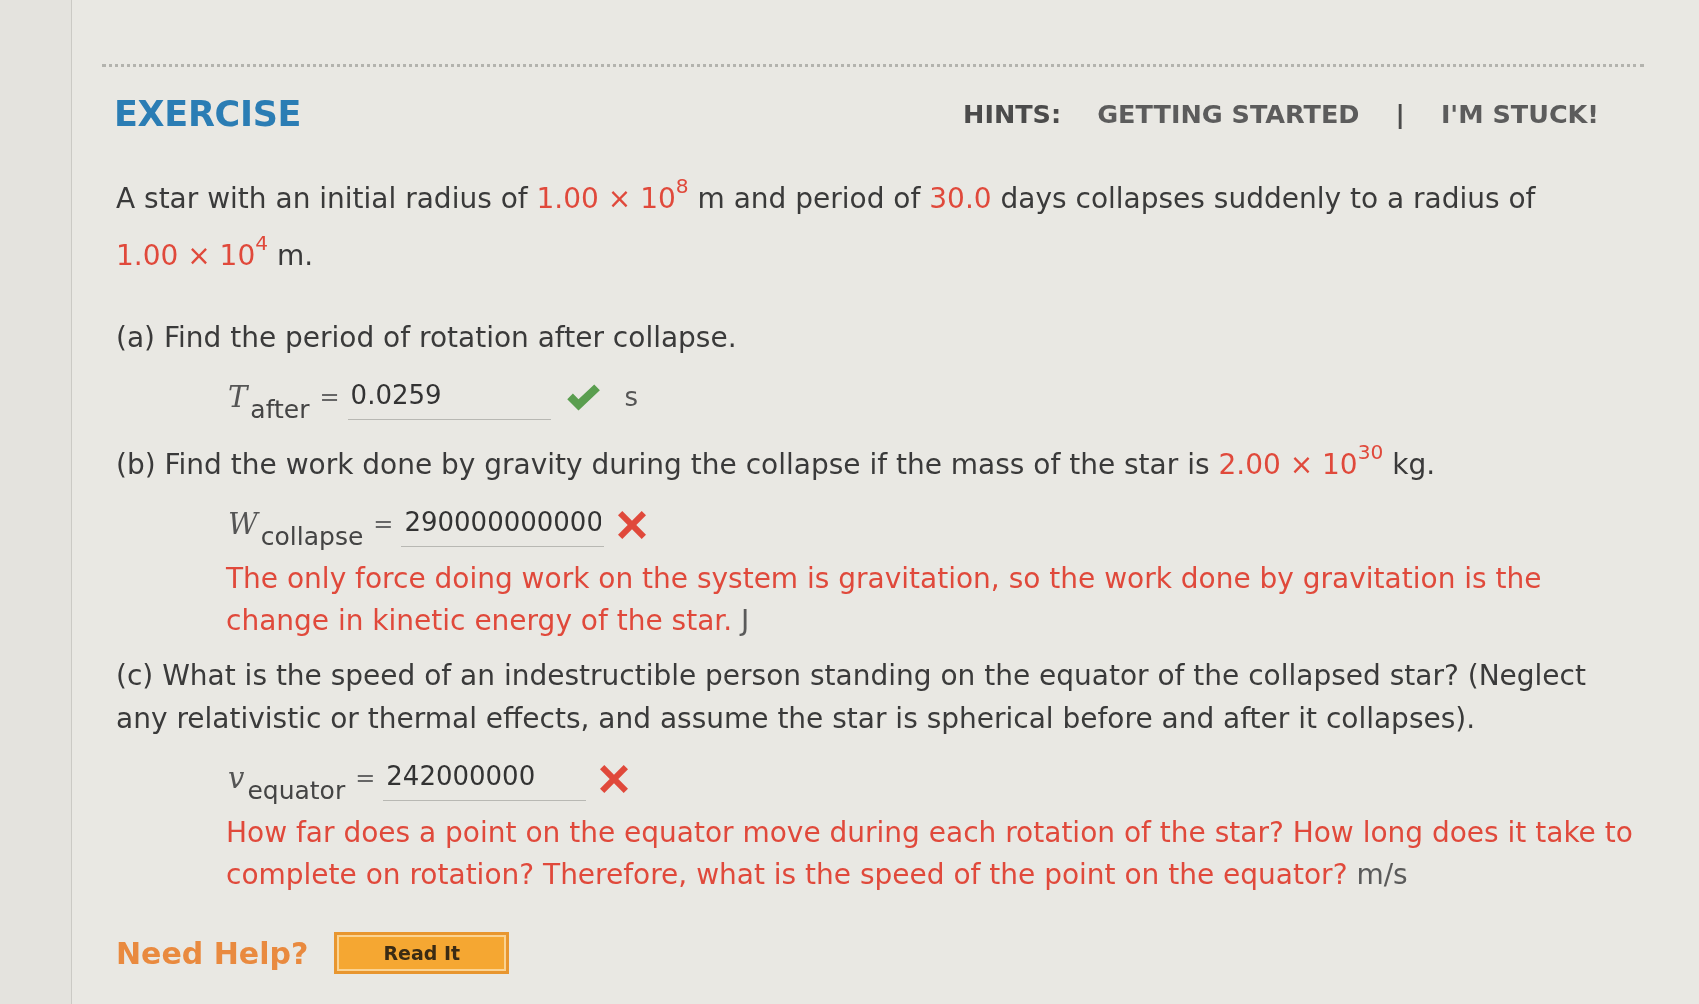 The height and width of the screenshot is (1004, 1699). What do you see at coordinates (1228, 114) in the screenshot?
I see `hint-link: GETTING STARTED` at bounding box center [1228, 114].